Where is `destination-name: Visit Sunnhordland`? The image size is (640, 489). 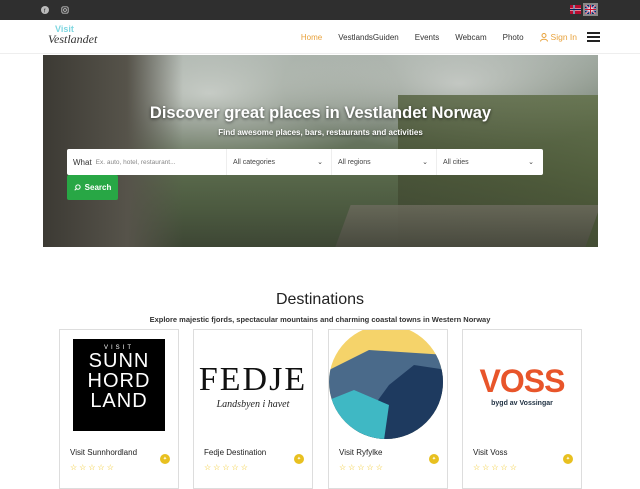 destination-name: Visit Sunnhordland is located at coordinates (103, 452).